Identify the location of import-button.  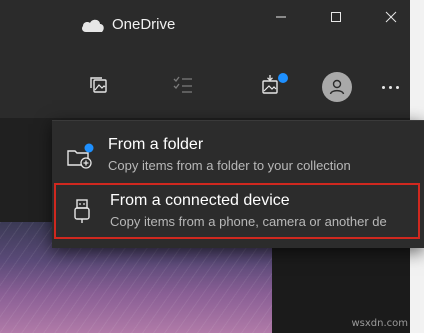
(271, 85).